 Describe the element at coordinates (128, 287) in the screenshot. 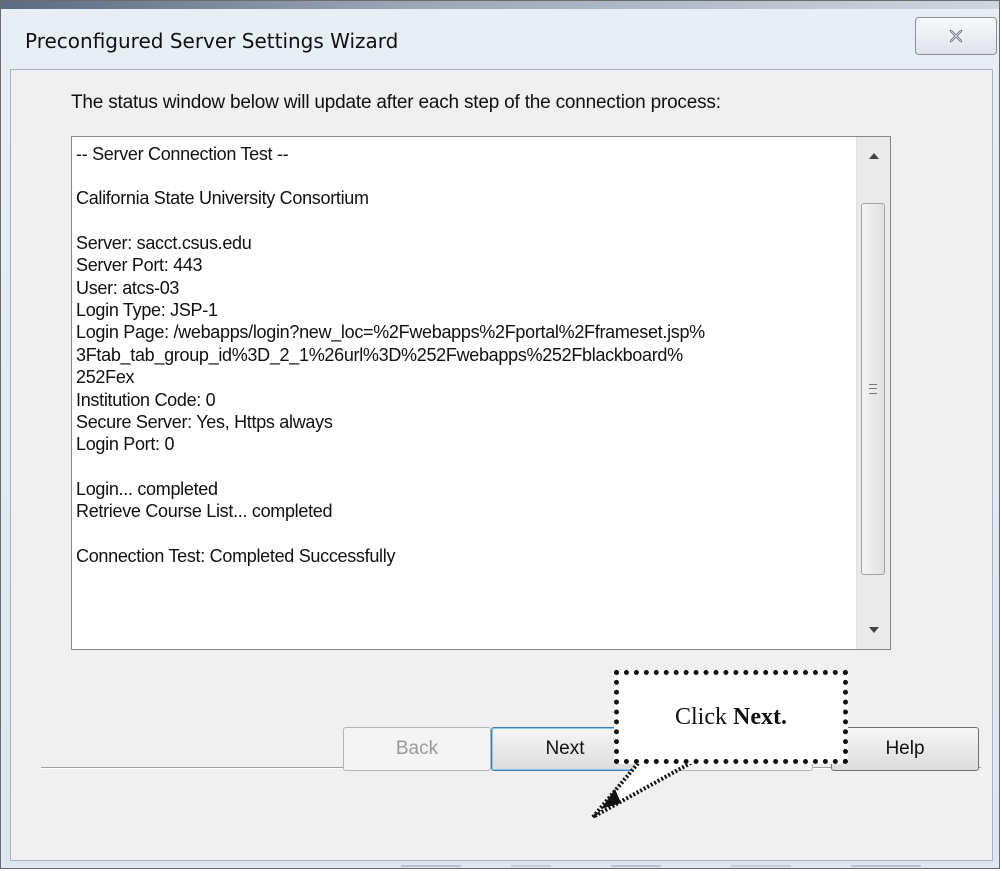

I see `status-line: User: atcs-03` at that location.